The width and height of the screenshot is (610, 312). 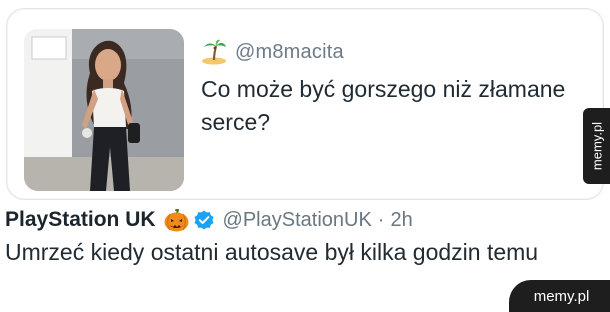 What do you see at coordinates (401, 220) in the screenshot?
I see `tweet-timestamp: 2h` at bounding box center [401, 220].